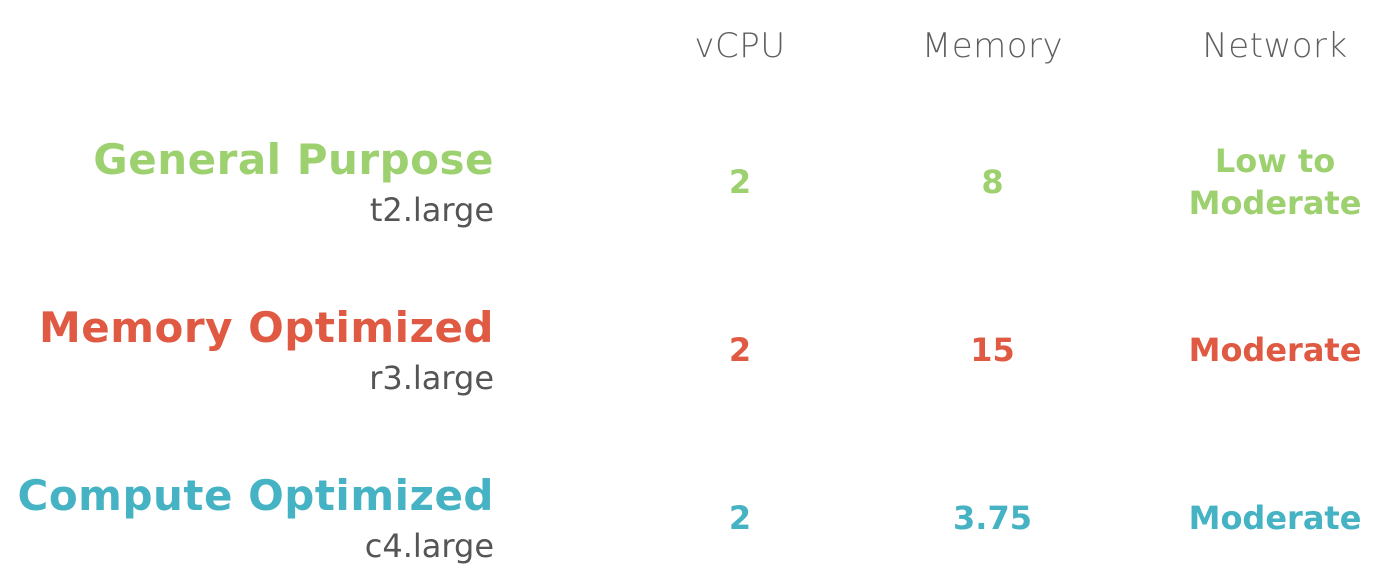 The height and width of the screenshot is (578, 1380). Describe the element at coordinates (740, 46) in the screenshot. I see `column-header-vcpu: vCPU` at that location.